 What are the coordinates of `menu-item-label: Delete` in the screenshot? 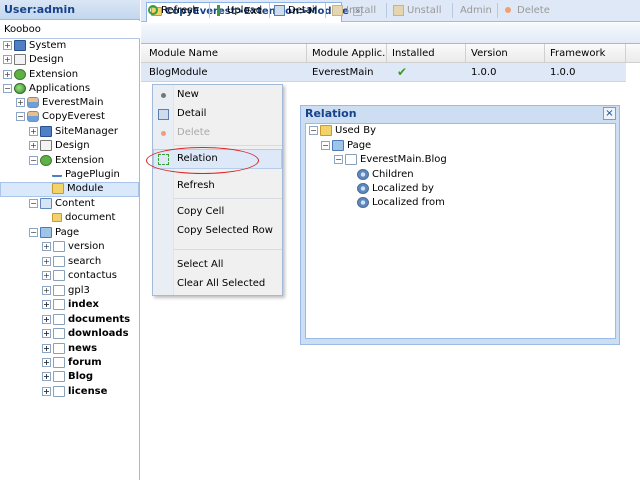 It's located at (193, 132).